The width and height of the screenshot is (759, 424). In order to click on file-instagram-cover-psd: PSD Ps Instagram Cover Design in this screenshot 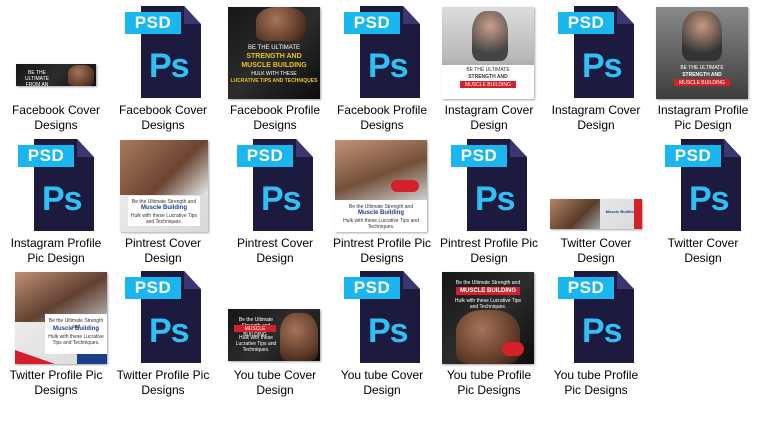, I will do `click(596, 67)`.